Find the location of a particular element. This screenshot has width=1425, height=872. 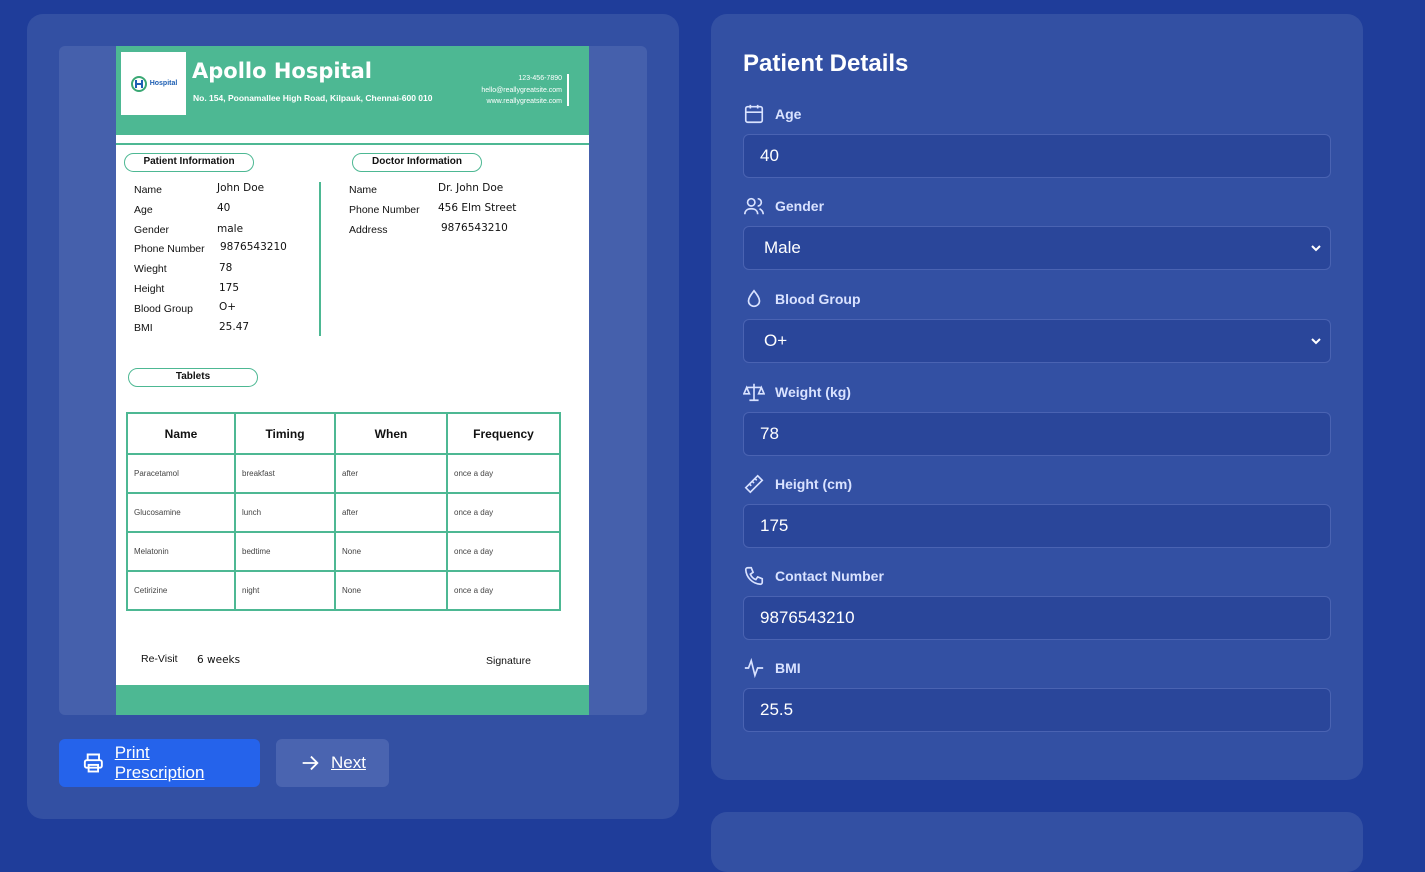

tablet-when: after is located at coordinates (391, 473).